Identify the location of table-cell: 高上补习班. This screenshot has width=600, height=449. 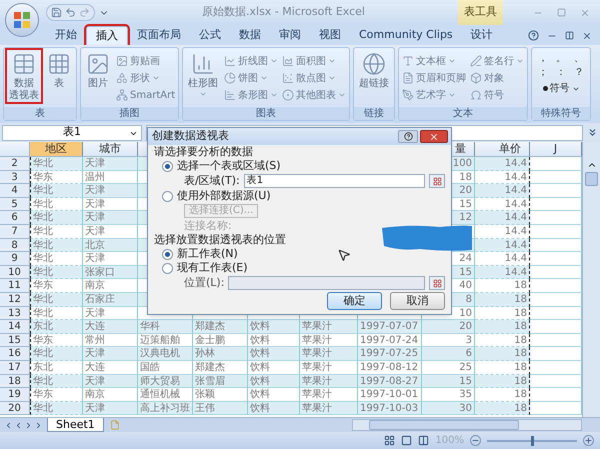
(165, 409).